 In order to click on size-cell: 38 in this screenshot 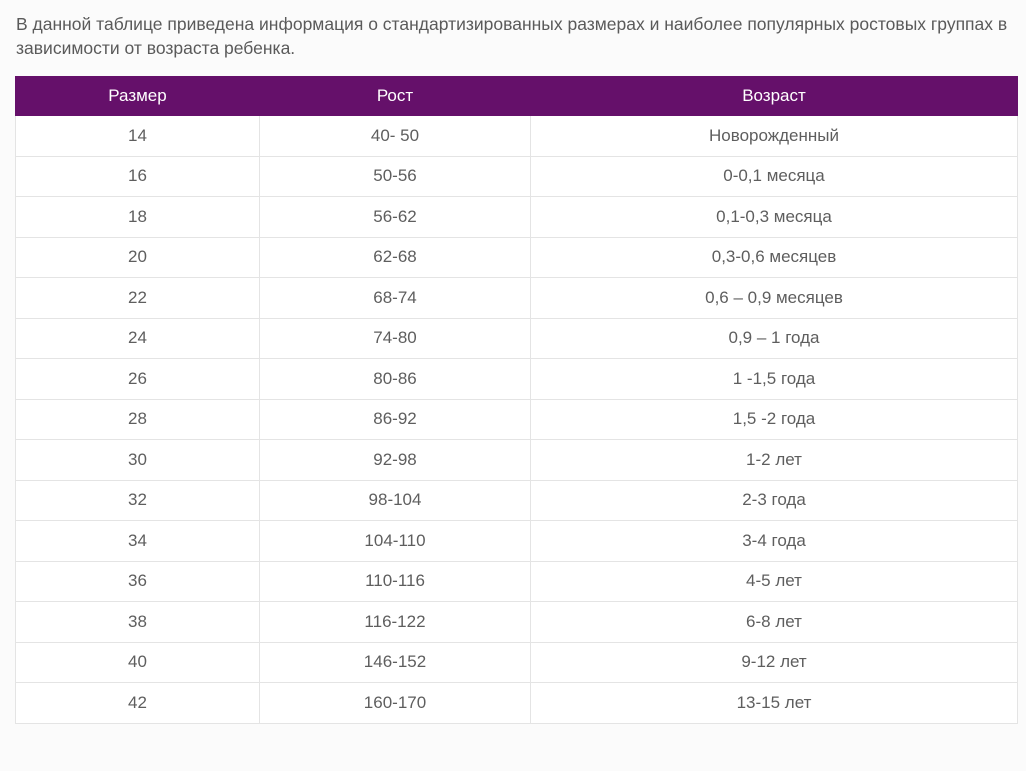, I will do `click(137, 622)`.